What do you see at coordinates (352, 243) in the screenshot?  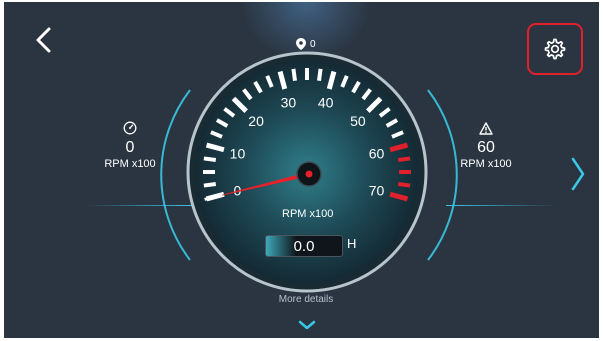 I see `engine-hours-unit: H` at bounding box center [352, 243].